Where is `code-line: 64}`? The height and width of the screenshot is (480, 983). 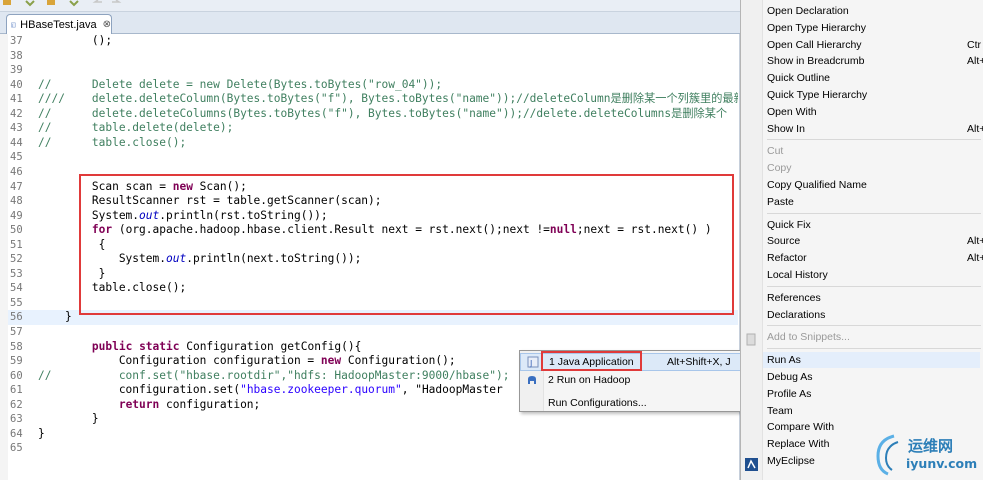
code-line: 64} is located at coordinates (373, 434).